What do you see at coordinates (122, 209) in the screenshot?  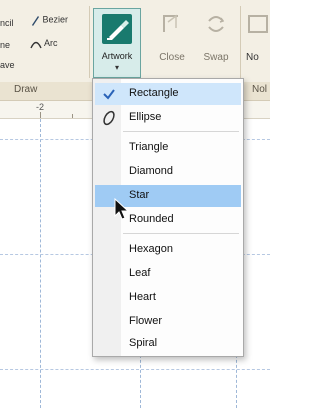 I see `mouse-pointer-icon` at bounding box center [122, 209].